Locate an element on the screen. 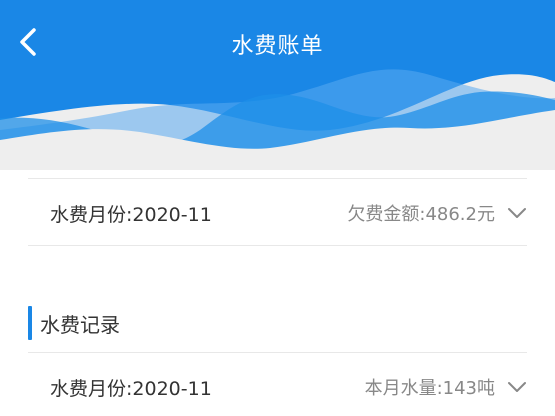 This screenshot has width=555, height=416. bill-arrears: 欠费金额:486.2元 is located at coordinates (437, 213).